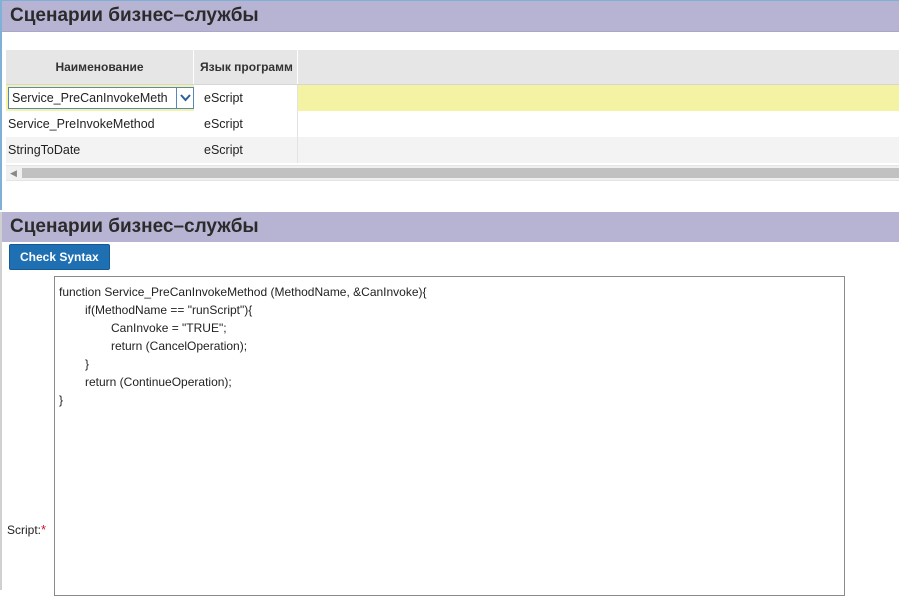  What do you see at coordinates (184, 98) in the screenshot?
I see `chevron-down-icon` at bounding box center [184, 98].